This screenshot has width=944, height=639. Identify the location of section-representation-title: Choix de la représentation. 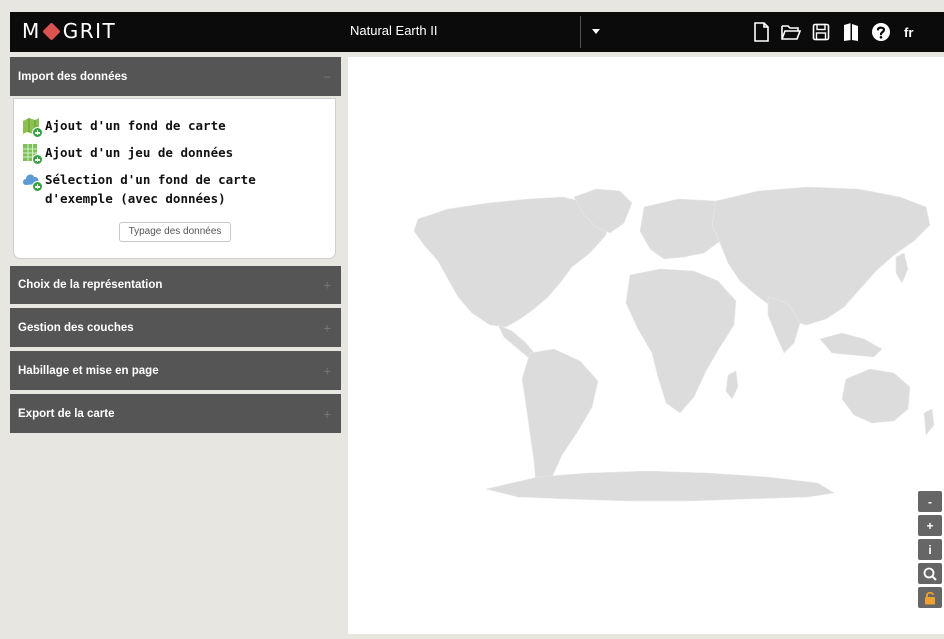
(90, 285).